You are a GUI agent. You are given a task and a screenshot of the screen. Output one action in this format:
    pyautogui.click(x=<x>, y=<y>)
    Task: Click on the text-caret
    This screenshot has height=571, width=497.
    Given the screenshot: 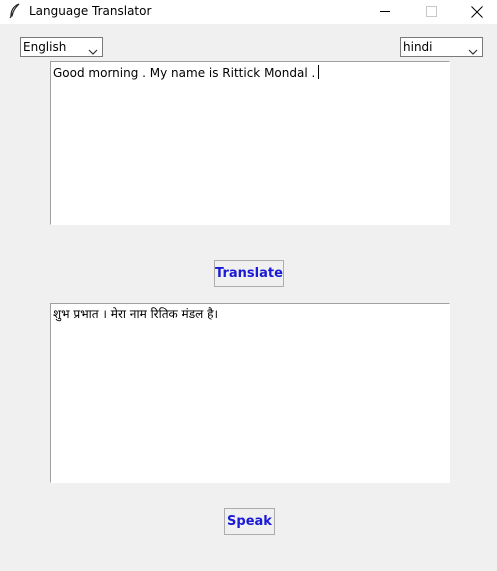 What is the action you would take?
    pyautogui.click(x=319, y=72)
    